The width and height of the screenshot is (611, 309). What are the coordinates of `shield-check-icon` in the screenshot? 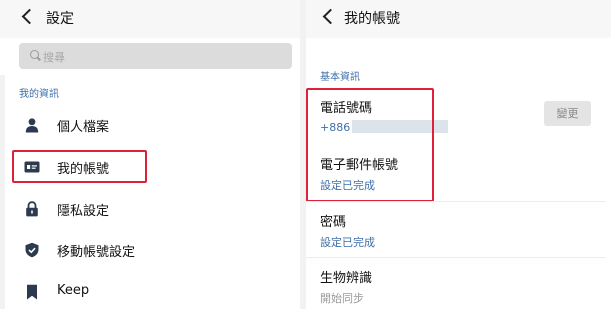 It's located at (32, 250).